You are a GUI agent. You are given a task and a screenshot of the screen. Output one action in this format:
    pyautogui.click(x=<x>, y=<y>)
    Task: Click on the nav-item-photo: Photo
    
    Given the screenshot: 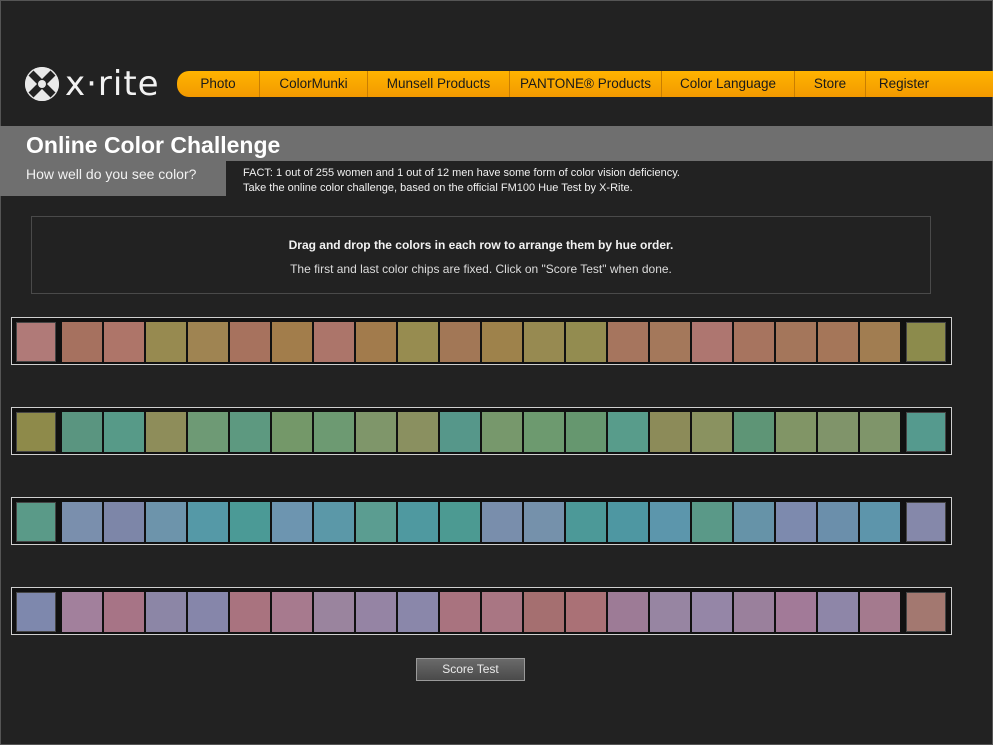 What is the action you would take?
    pyautogui.click(x=218, y=84)
    